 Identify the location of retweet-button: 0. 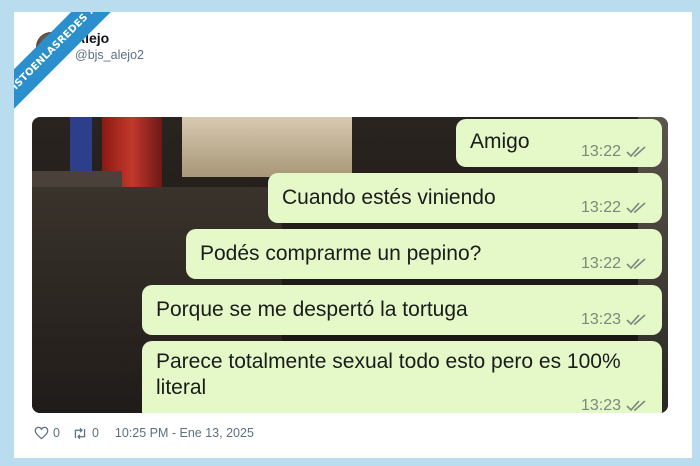
(85, 433).